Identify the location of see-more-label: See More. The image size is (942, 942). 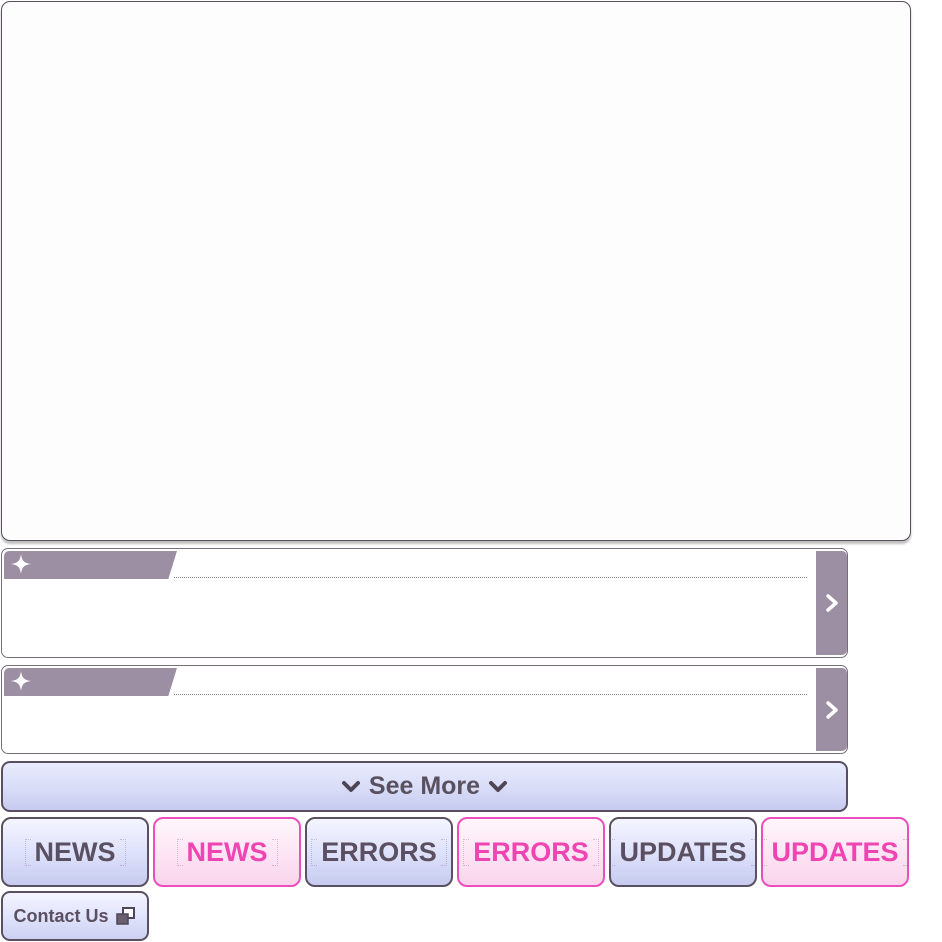
(424, 786).